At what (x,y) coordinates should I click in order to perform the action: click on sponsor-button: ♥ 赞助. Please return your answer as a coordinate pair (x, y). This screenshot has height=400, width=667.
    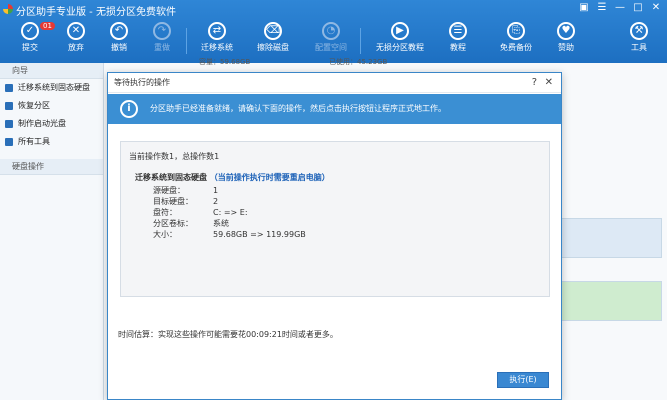
    Looking at the image, I should click on (566, 37).